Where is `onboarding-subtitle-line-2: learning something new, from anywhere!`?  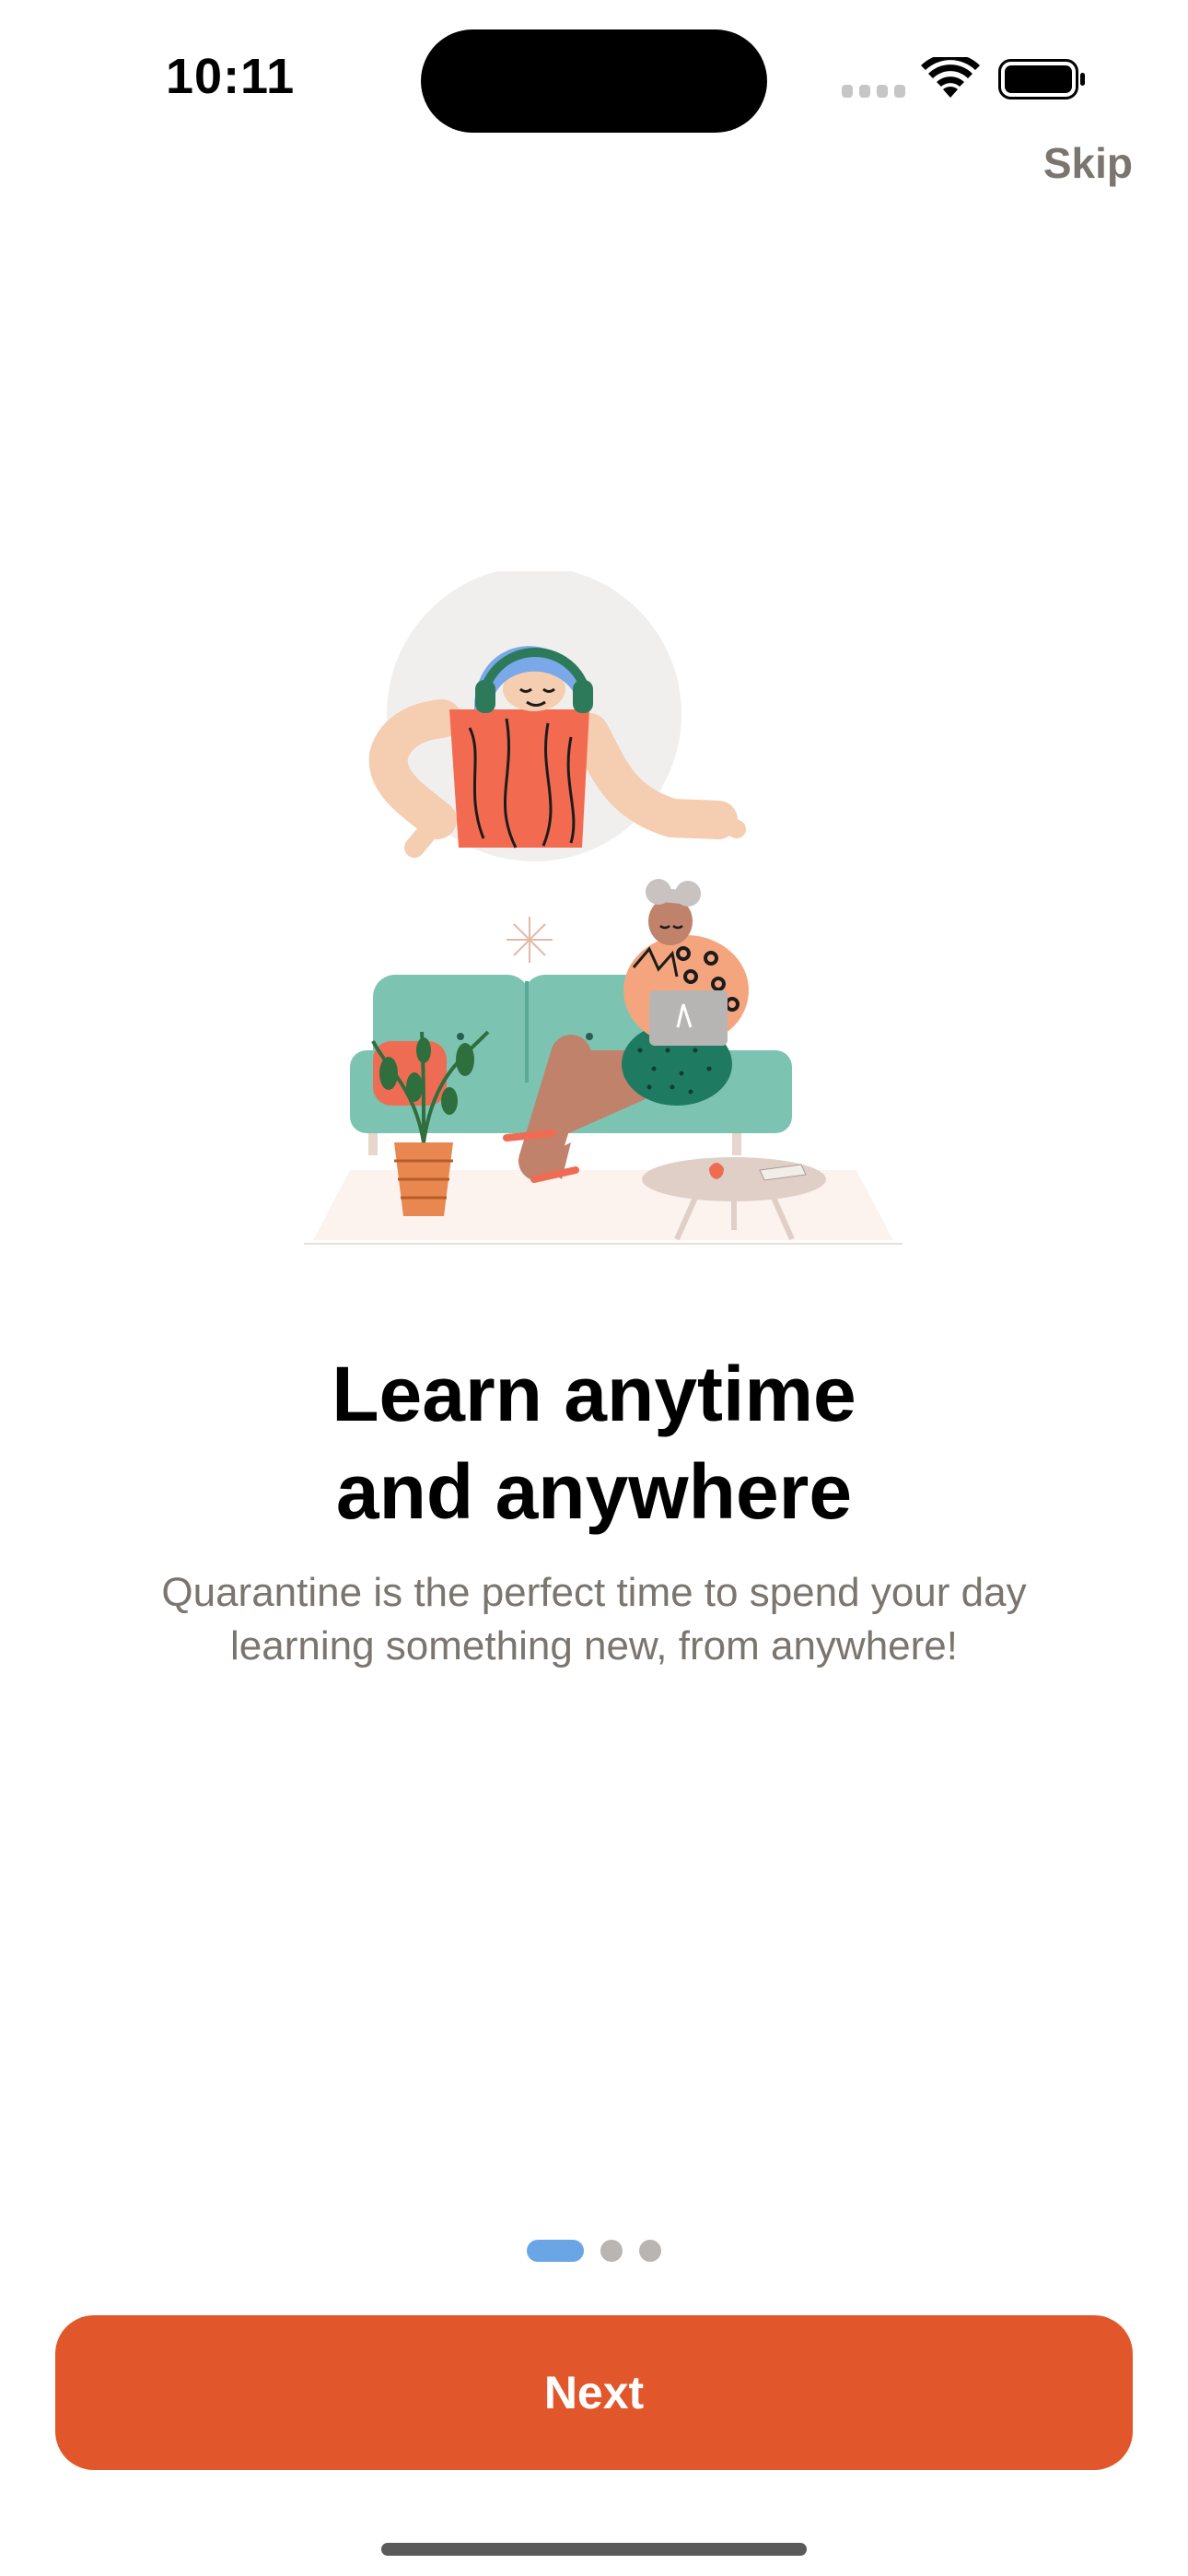
onboarding-subtitle-line-2: learning something new, from anywhere! is located at coordinates (594, 1646).